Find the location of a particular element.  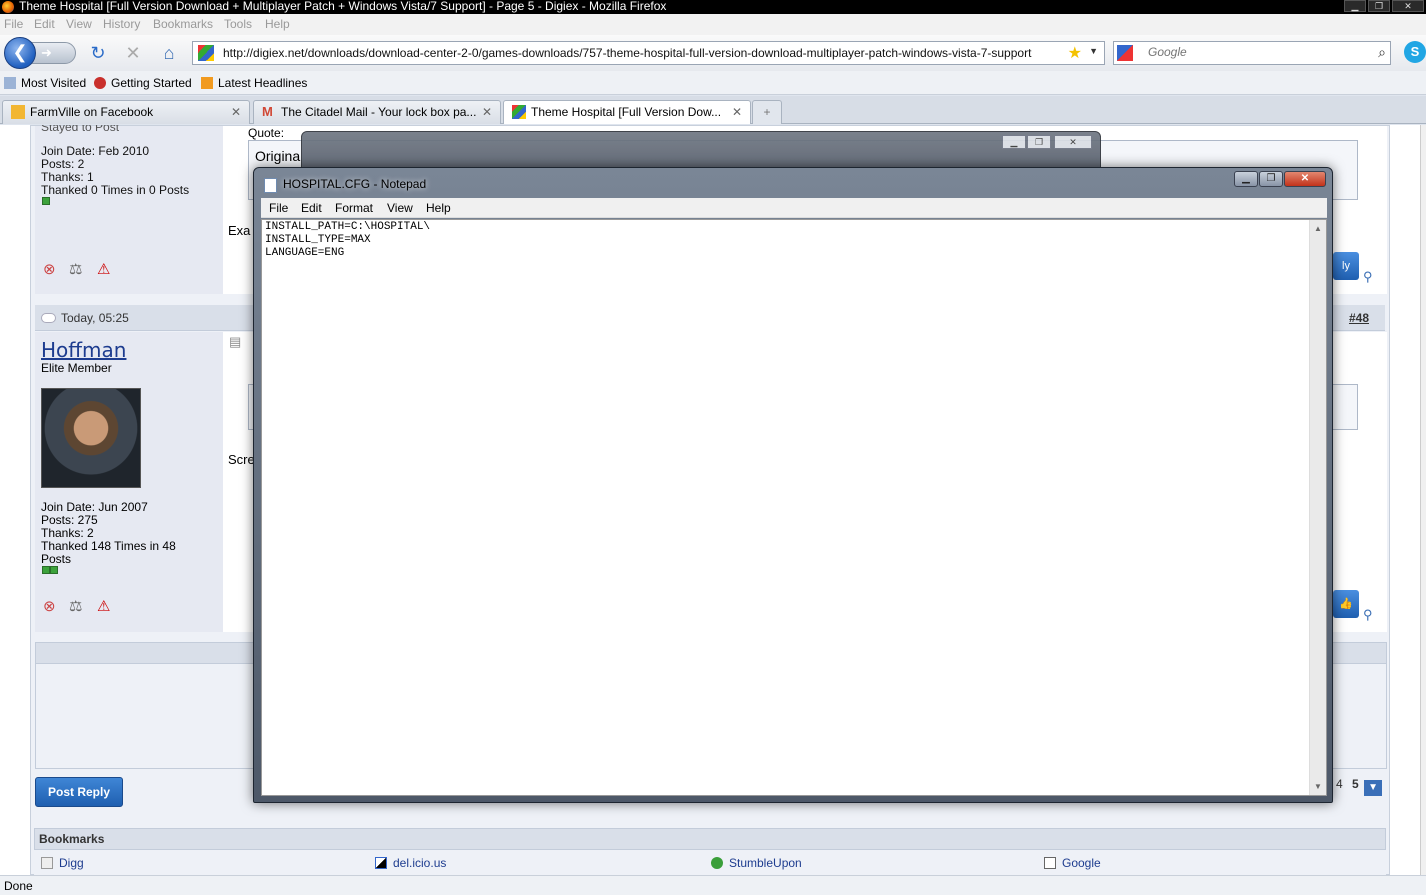

menu-edit: Edit is located at coordinates (44, 24).